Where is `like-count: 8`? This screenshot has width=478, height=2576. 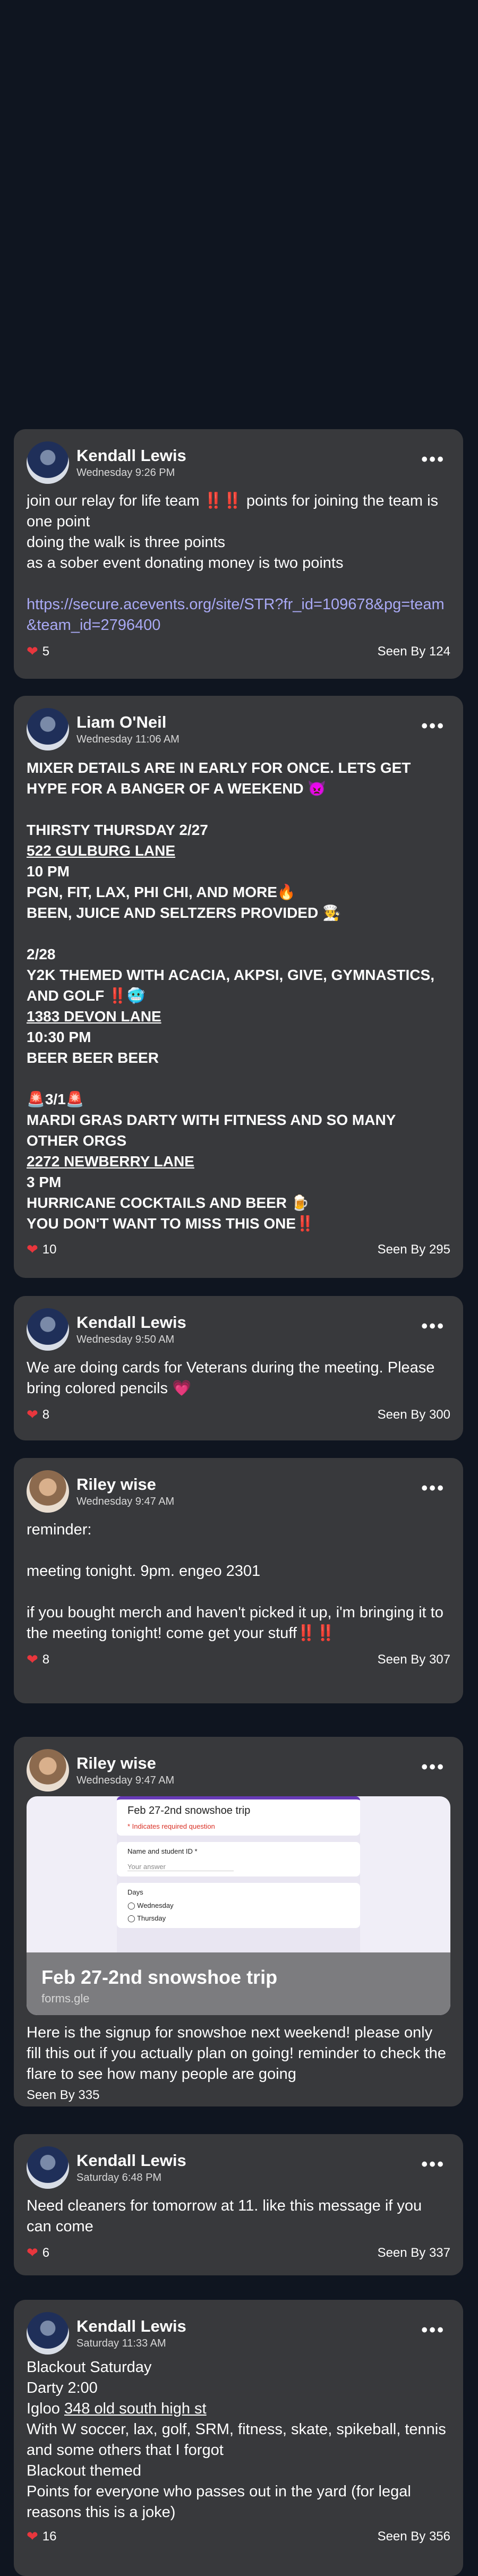
like-count: 8 is located at coordinates (46, 1660).